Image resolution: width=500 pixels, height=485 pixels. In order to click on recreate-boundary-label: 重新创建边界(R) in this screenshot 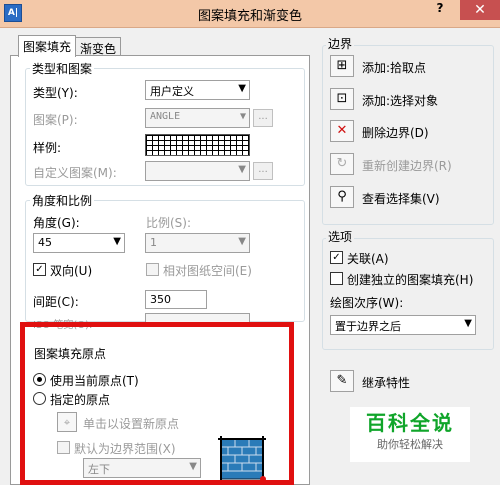, I will do `click(407, 165)`.